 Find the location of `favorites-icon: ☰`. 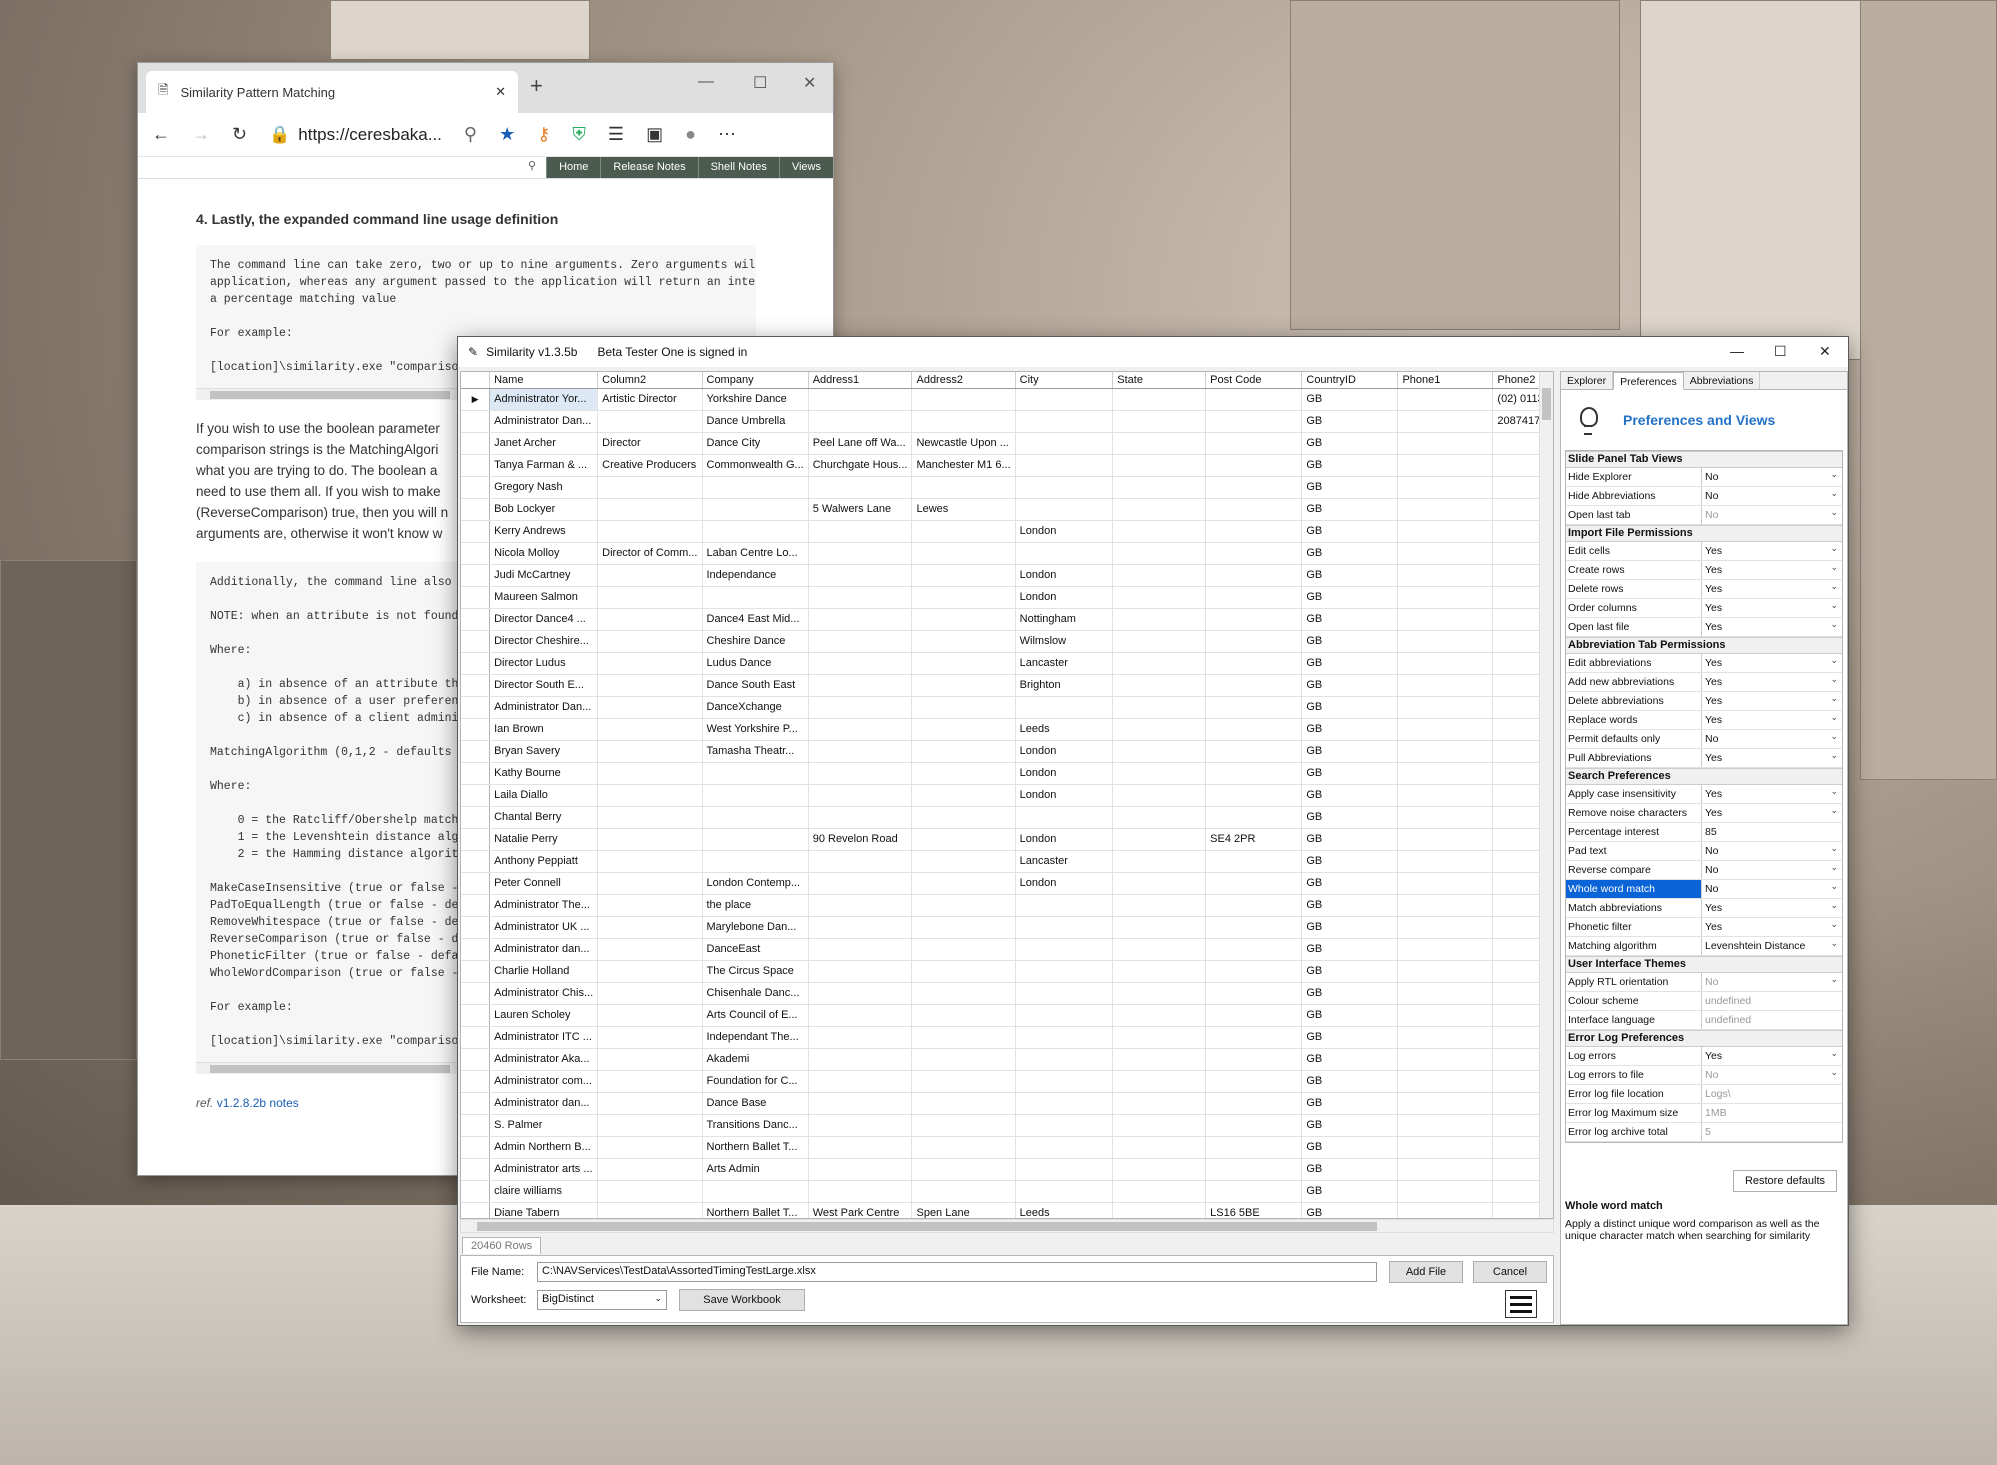

favorites-icon: ☰ is located at coordinates (616, 134).